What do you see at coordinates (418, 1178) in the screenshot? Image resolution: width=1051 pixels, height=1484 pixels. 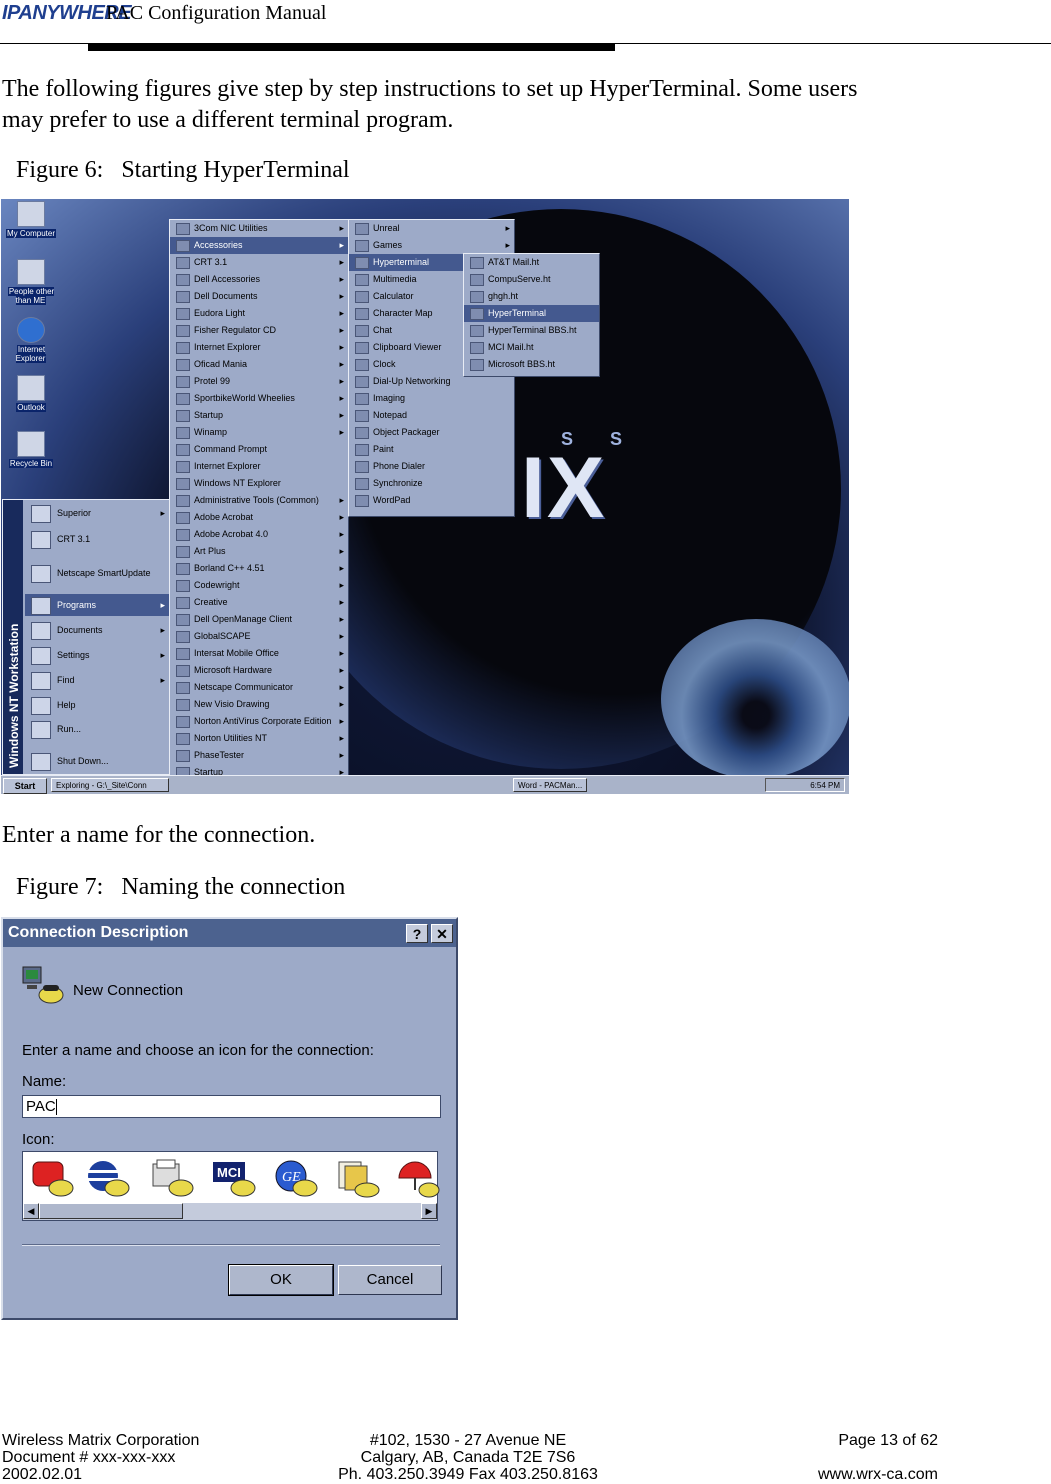 I see `umbrella-phone-icon` at bounding box center [418, 1178].